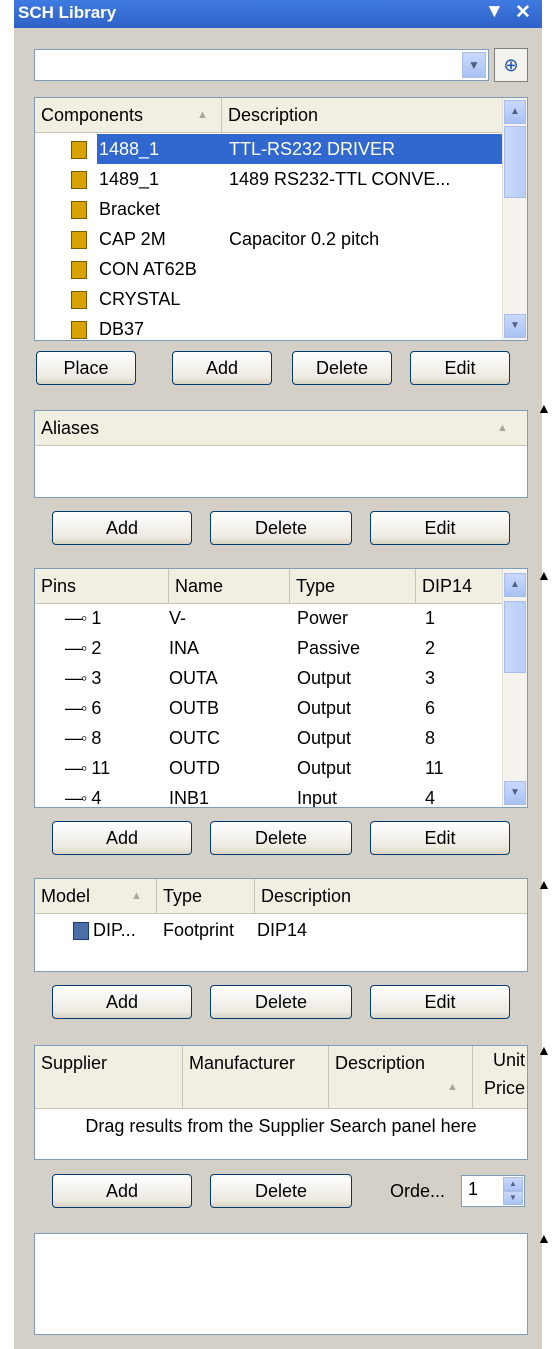 This screenshot has width=560, height=1349. What do you see at coordinates (493, 1191) in the screenshot?
I see `order-quantity-spinner: 1 ▲ ▼` at bounding box center [493, 1191].